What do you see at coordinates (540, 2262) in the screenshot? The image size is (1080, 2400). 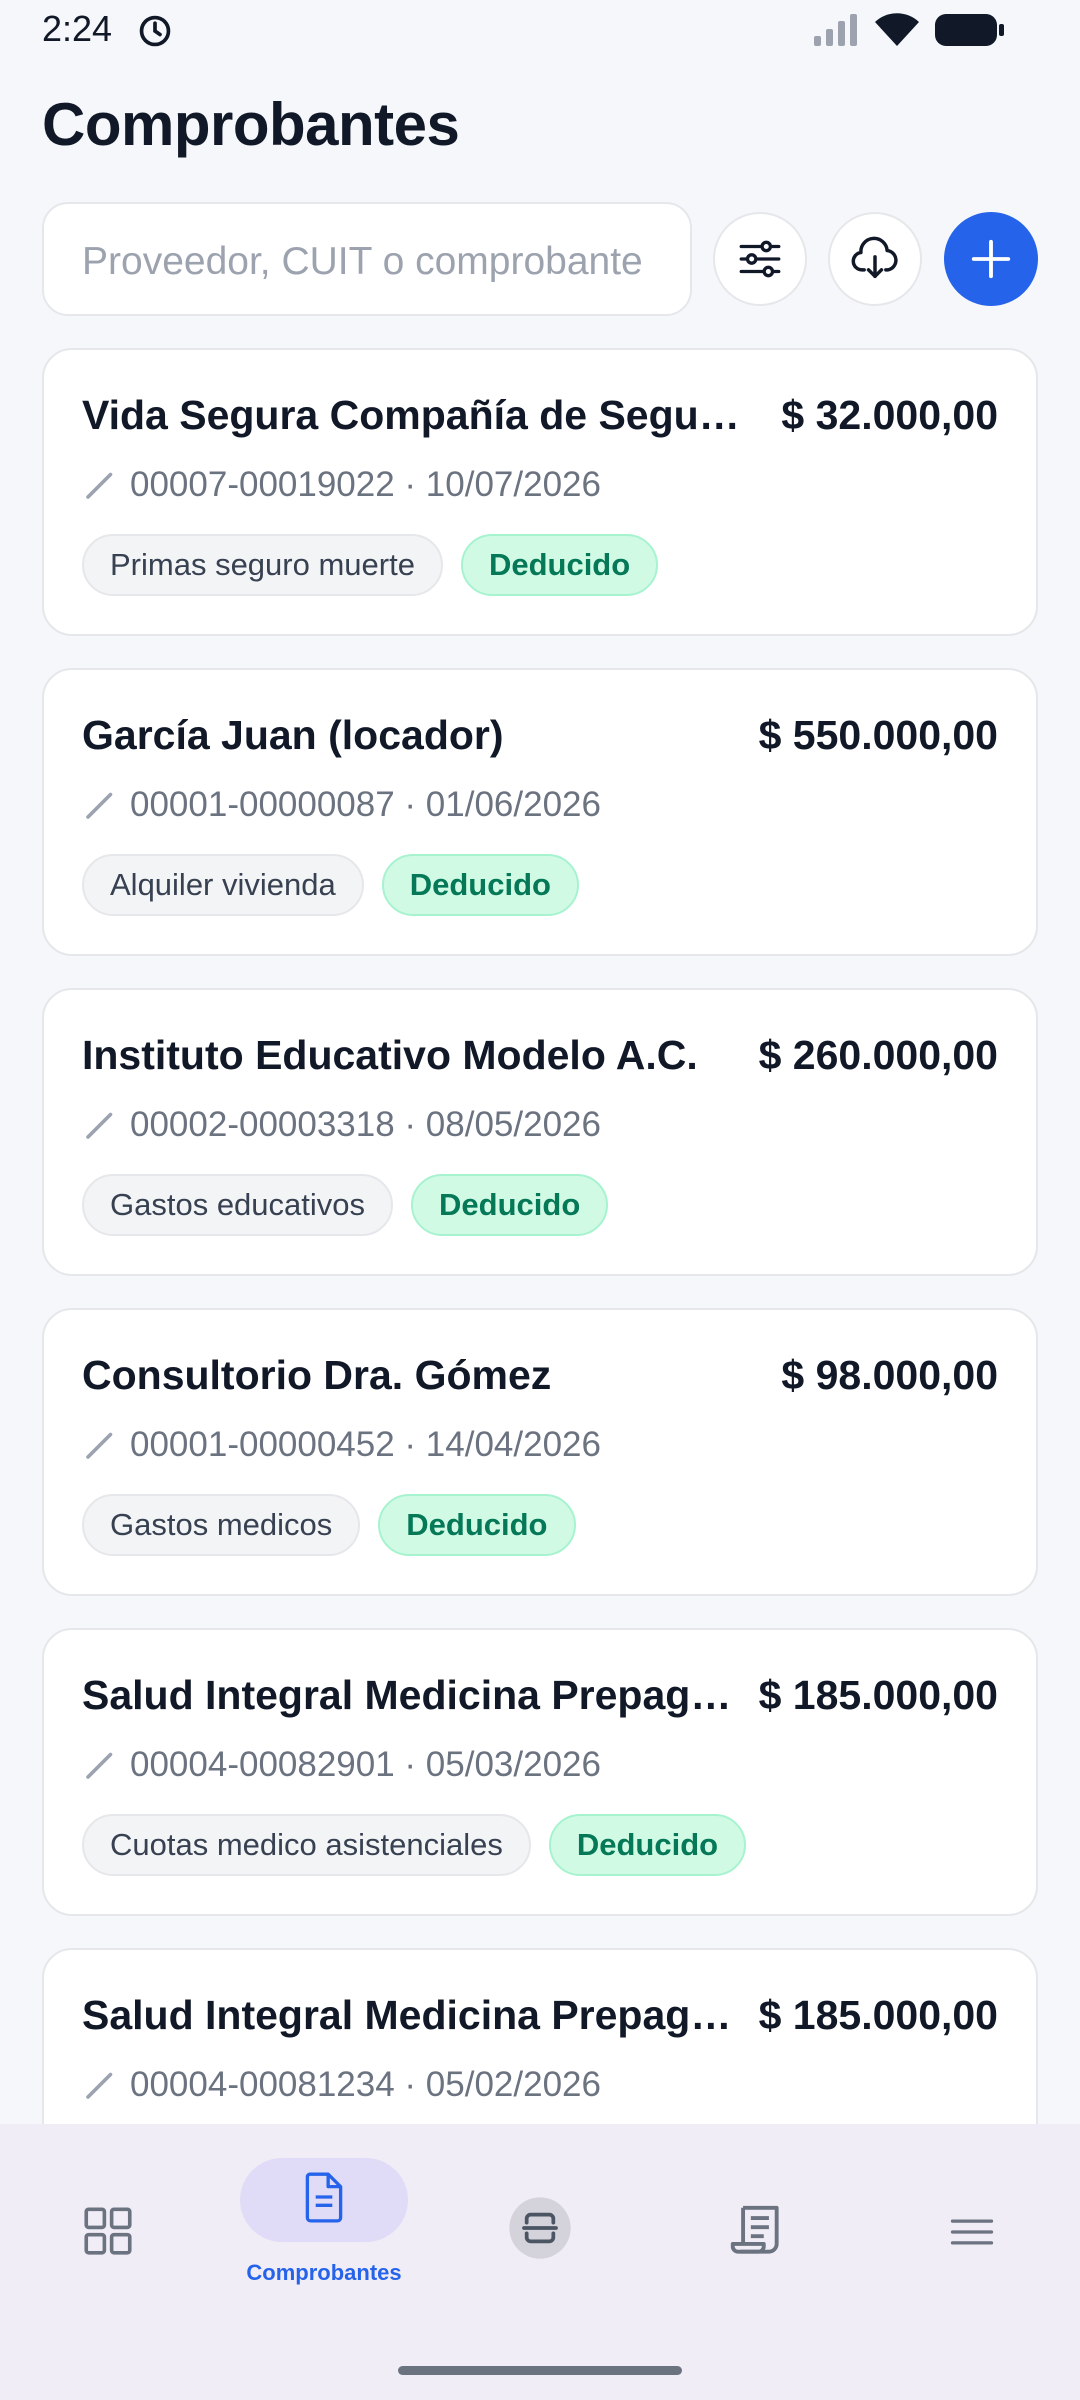 I see `bottom-nav: Comprobantes` at bounding box center [540, 2262].